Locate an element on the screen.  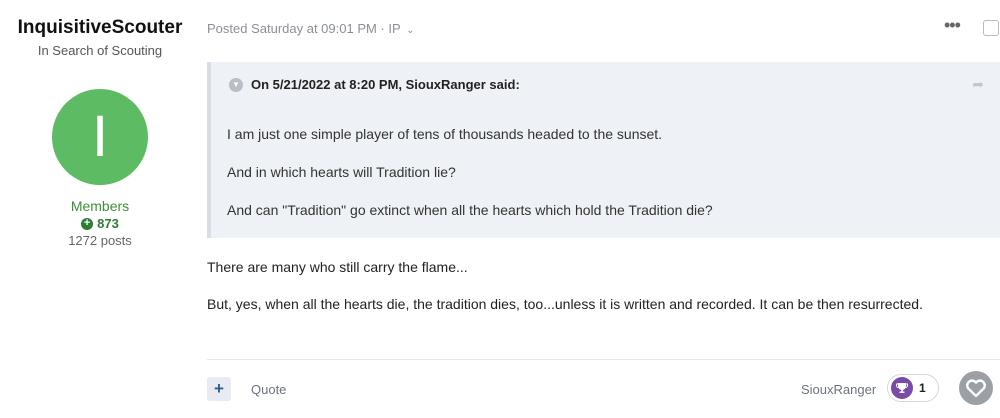
post-meta-text: Posted Saturday at 09:01 PM · IP is located at coordinates (304, 28).